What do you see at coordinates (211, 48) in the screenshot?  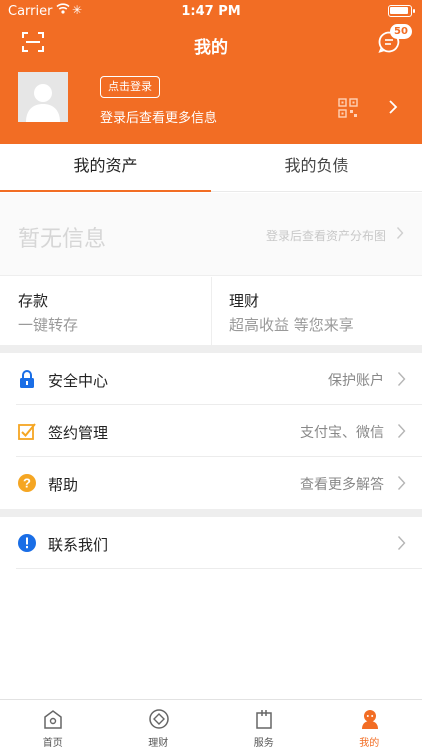 I see `page-title: 我的` at bounding box center [211, 48].